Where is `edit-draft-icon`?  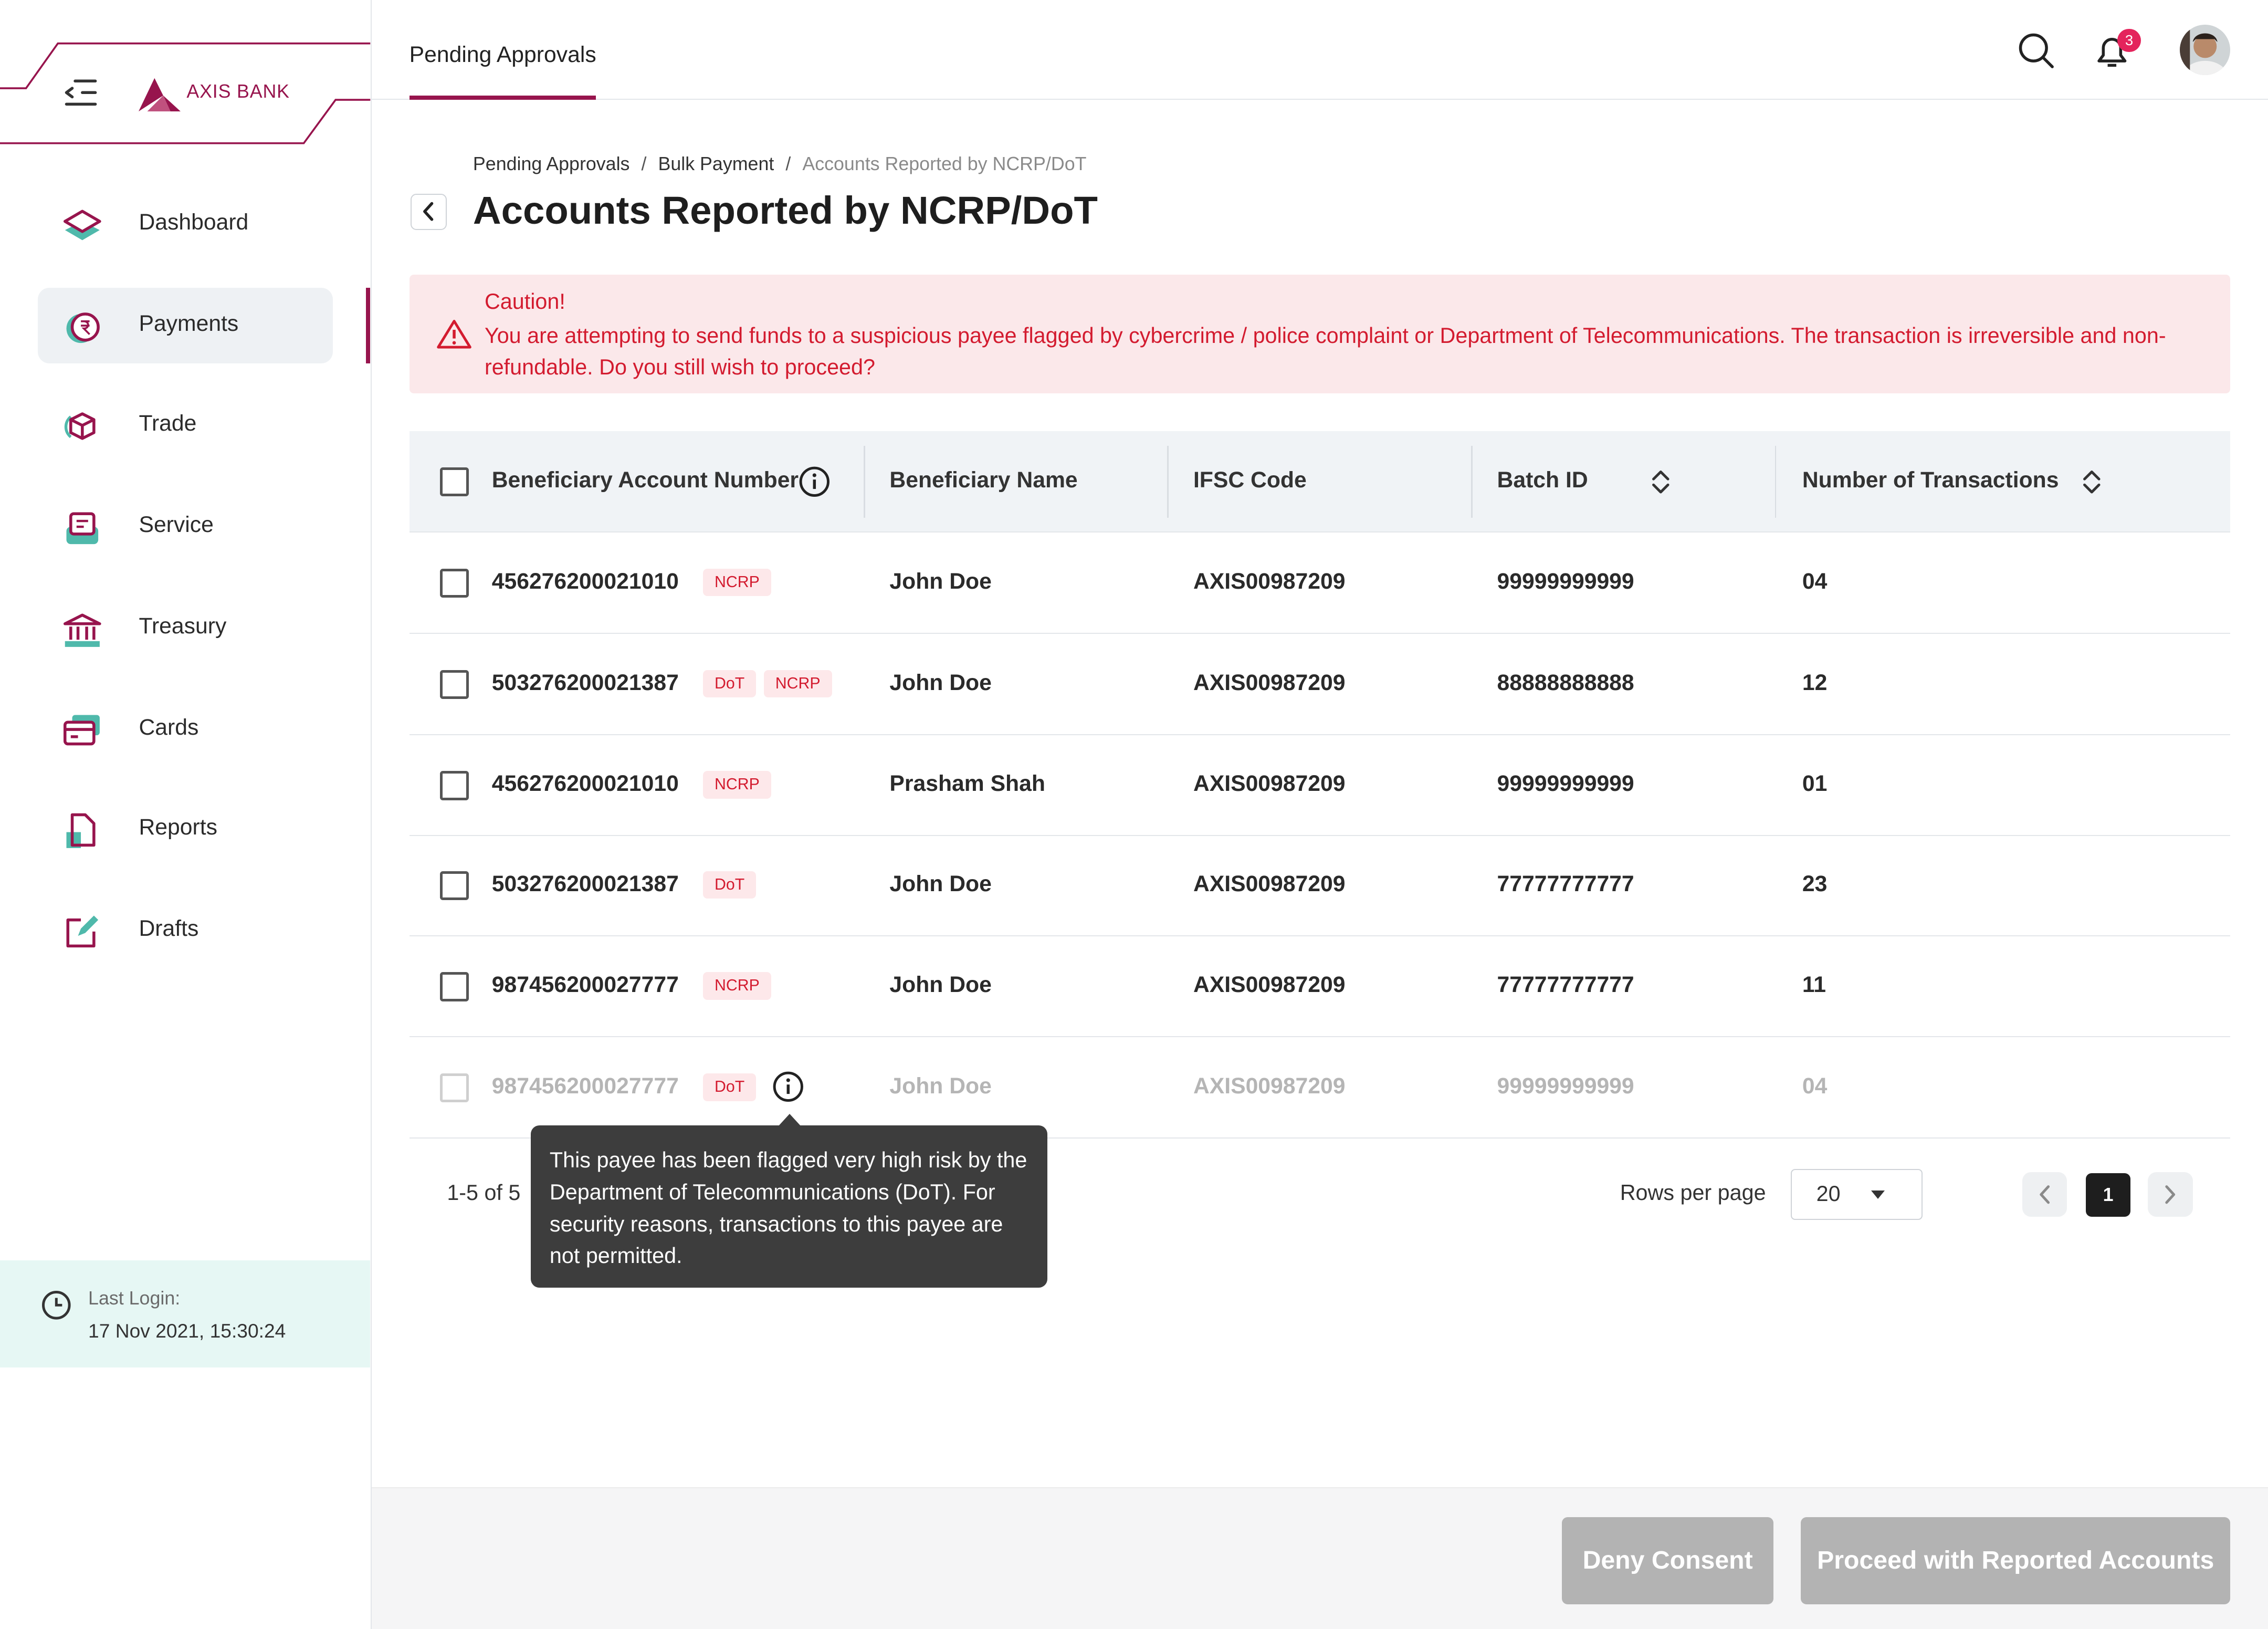 edit-draft-icon is located at coordinates (82, 932).